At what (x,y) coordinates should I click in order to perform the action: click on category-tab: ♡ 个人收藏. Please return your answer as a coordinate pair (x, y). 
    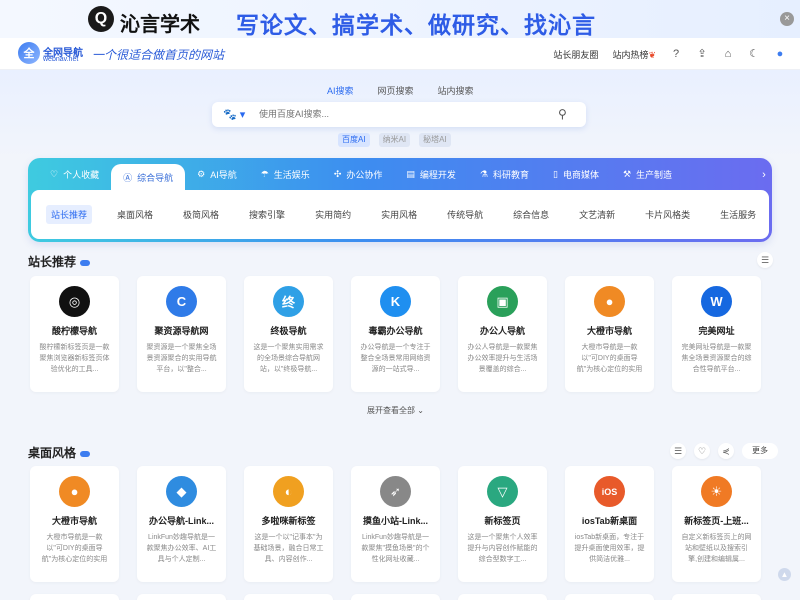
    Looking at the image, I should click on (74, 174).